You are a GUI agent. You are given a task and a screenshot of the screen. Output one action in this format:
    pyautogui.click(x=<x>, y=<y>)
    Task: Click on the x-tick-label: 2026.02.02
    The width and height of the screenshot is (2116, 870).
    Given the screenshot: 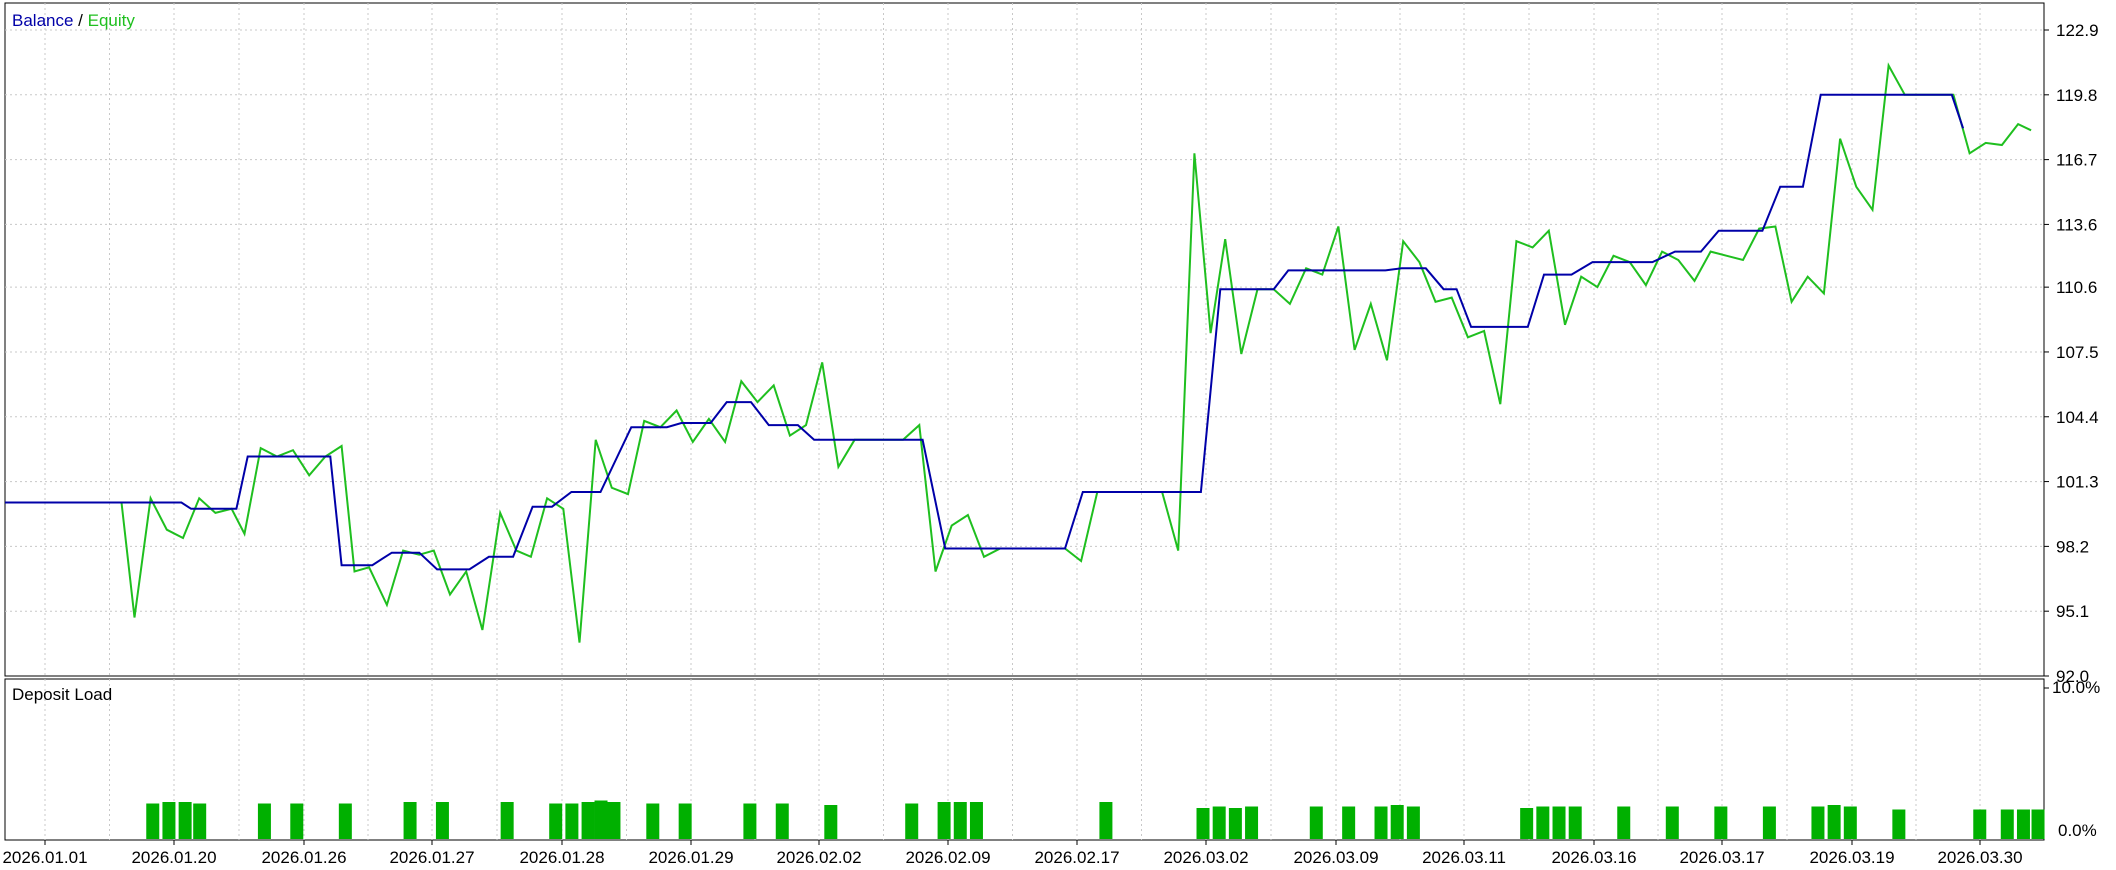 What is the action you would take?
    pyautogui.click(x=818, y=856)
    